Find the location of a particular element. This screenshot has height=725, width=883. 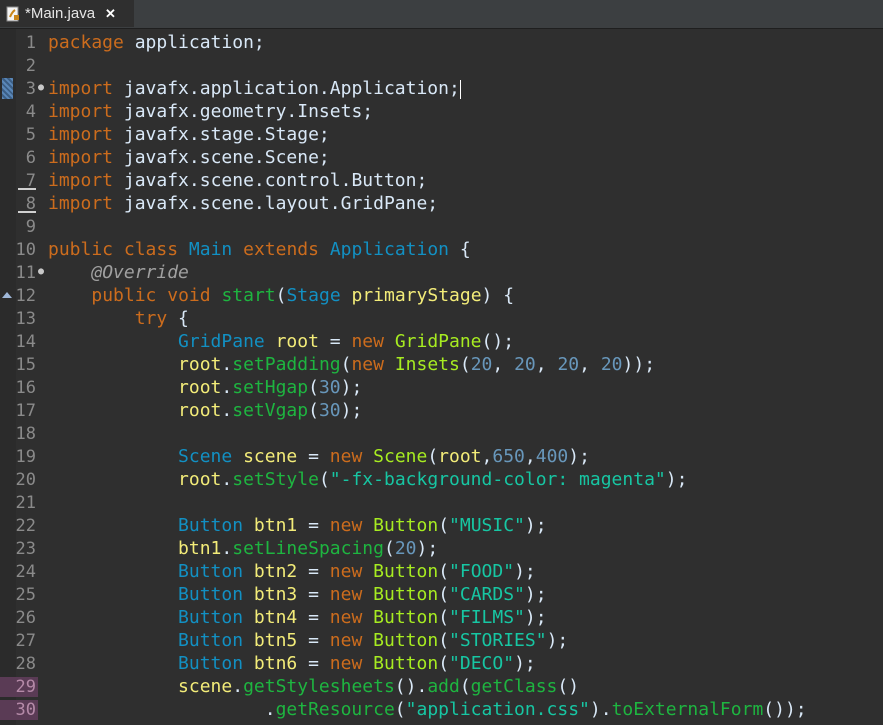

code-line: 7 import javafx.scene.control.Button; is located at coordinates (403, 180).